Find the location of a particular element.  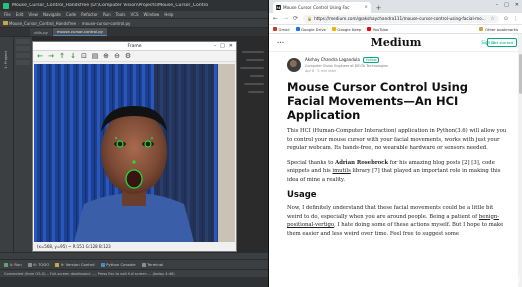

version-control-tool-tab: 9: Version Control is located at coordinates (75, 264).